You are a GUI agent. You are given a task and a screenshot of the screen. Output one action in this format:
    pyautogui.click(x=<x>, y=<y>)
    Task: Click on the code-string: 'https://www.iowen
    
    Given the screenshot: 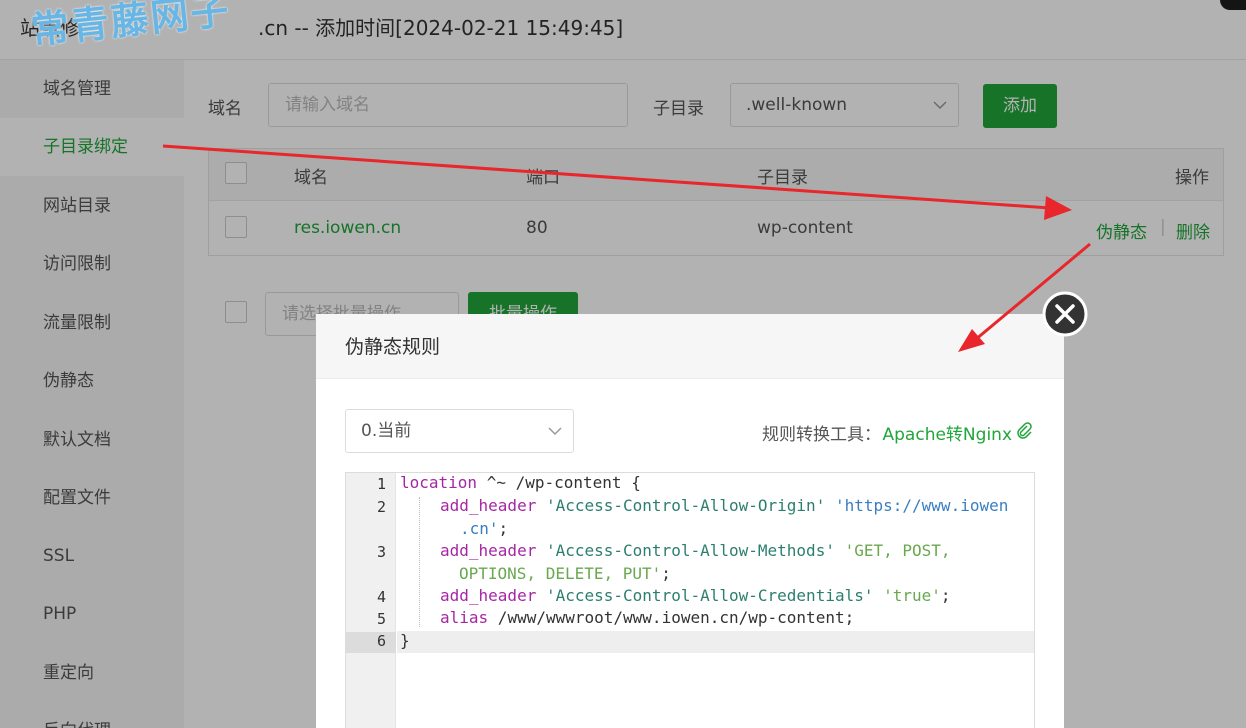 What is the action you would take?
    pyautogui.click(x=921, y=505)
    